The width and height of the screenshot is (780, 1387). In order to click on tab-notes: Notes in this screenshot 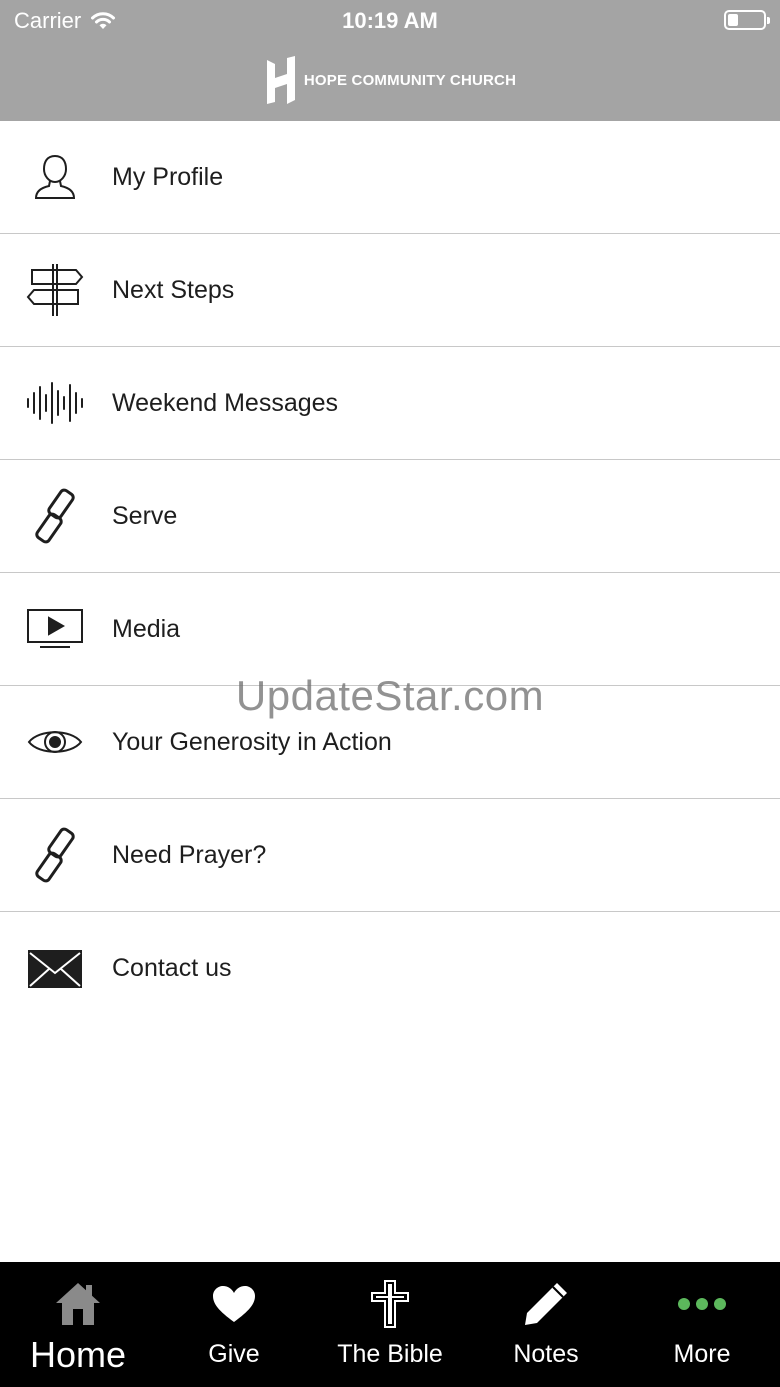, I will do `click(546, 1324)`.